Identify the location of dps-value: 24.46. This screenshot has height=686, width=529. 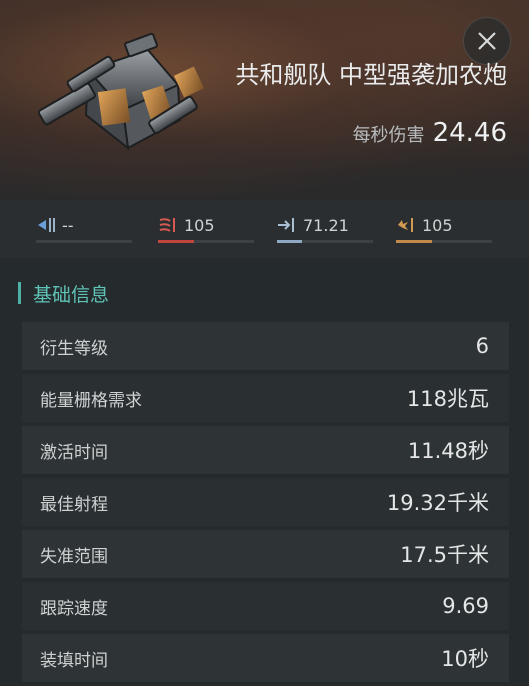
(469, 133).